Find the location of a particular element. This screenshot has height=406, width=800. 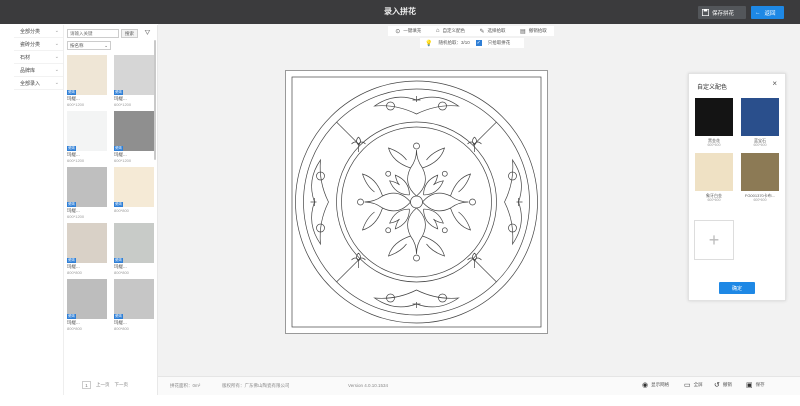

save-button: ▣ 保存 is located at coordinates (755, 385).